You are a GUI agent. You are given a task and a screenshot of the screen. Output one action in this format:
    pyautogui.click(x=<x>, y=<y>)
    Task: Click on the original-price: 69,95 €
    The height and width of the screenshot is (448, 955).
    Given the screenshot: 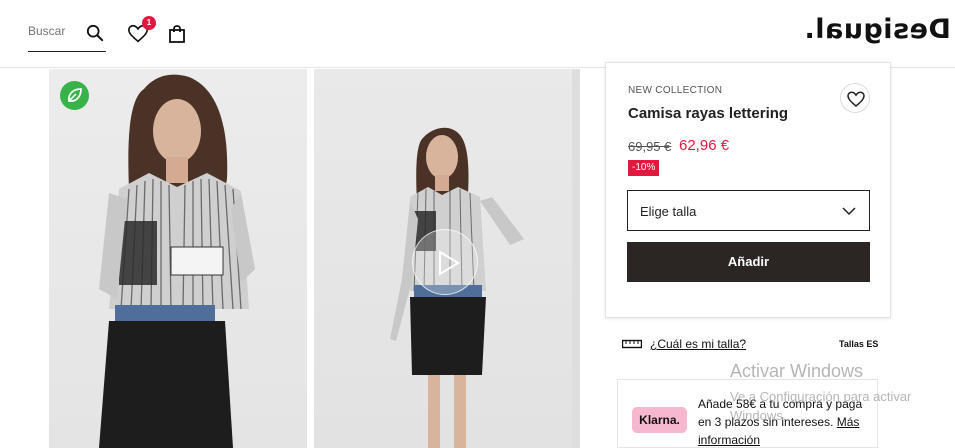 What is the action you would take?
    pyautogui.click(x=650, y=146)
    